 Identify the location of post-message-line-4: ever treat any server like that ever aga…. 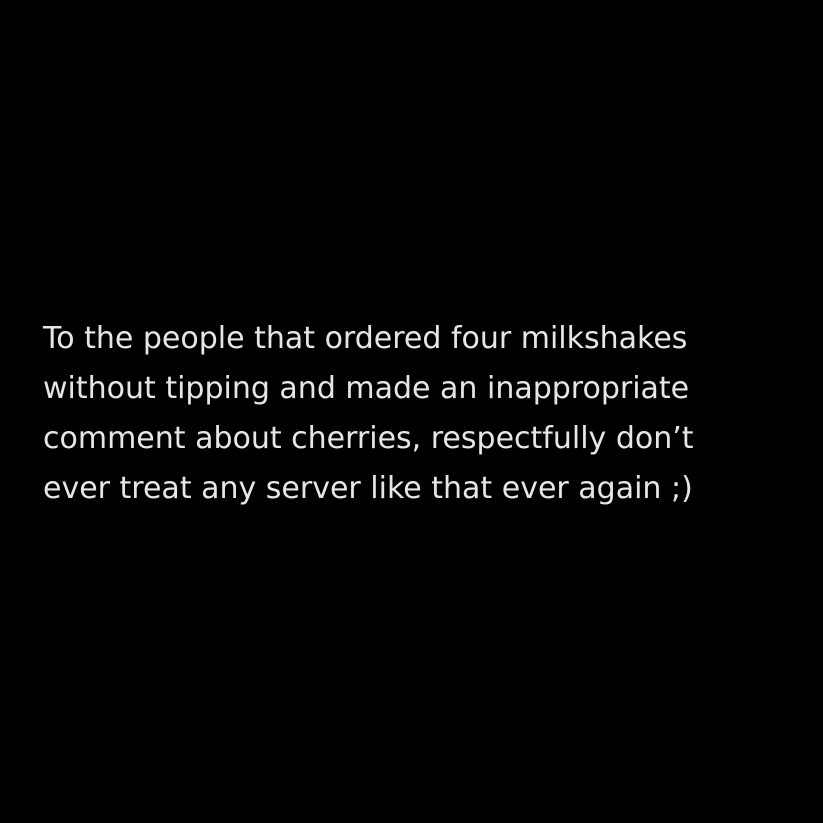
(368, 488).